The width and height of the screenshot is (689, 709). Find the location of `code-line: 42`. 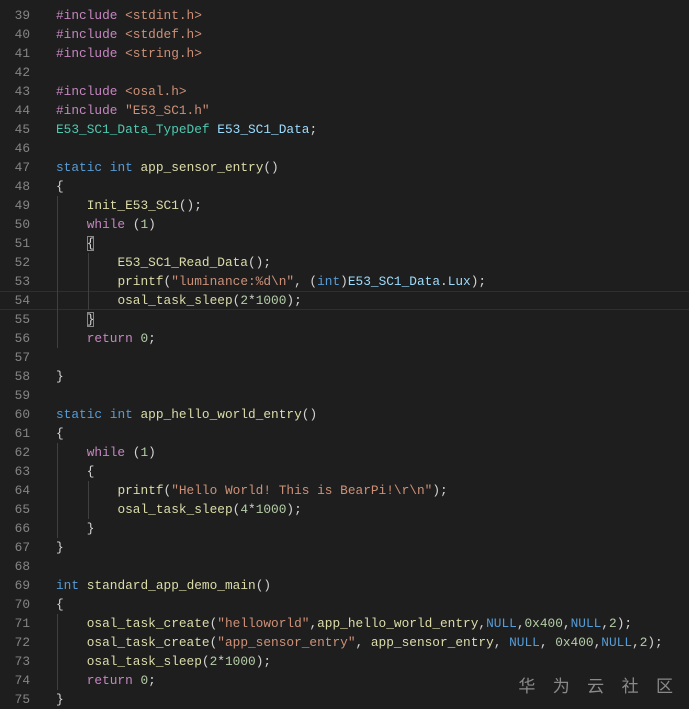

code-line: 42 is located at coordinates (344, 72).